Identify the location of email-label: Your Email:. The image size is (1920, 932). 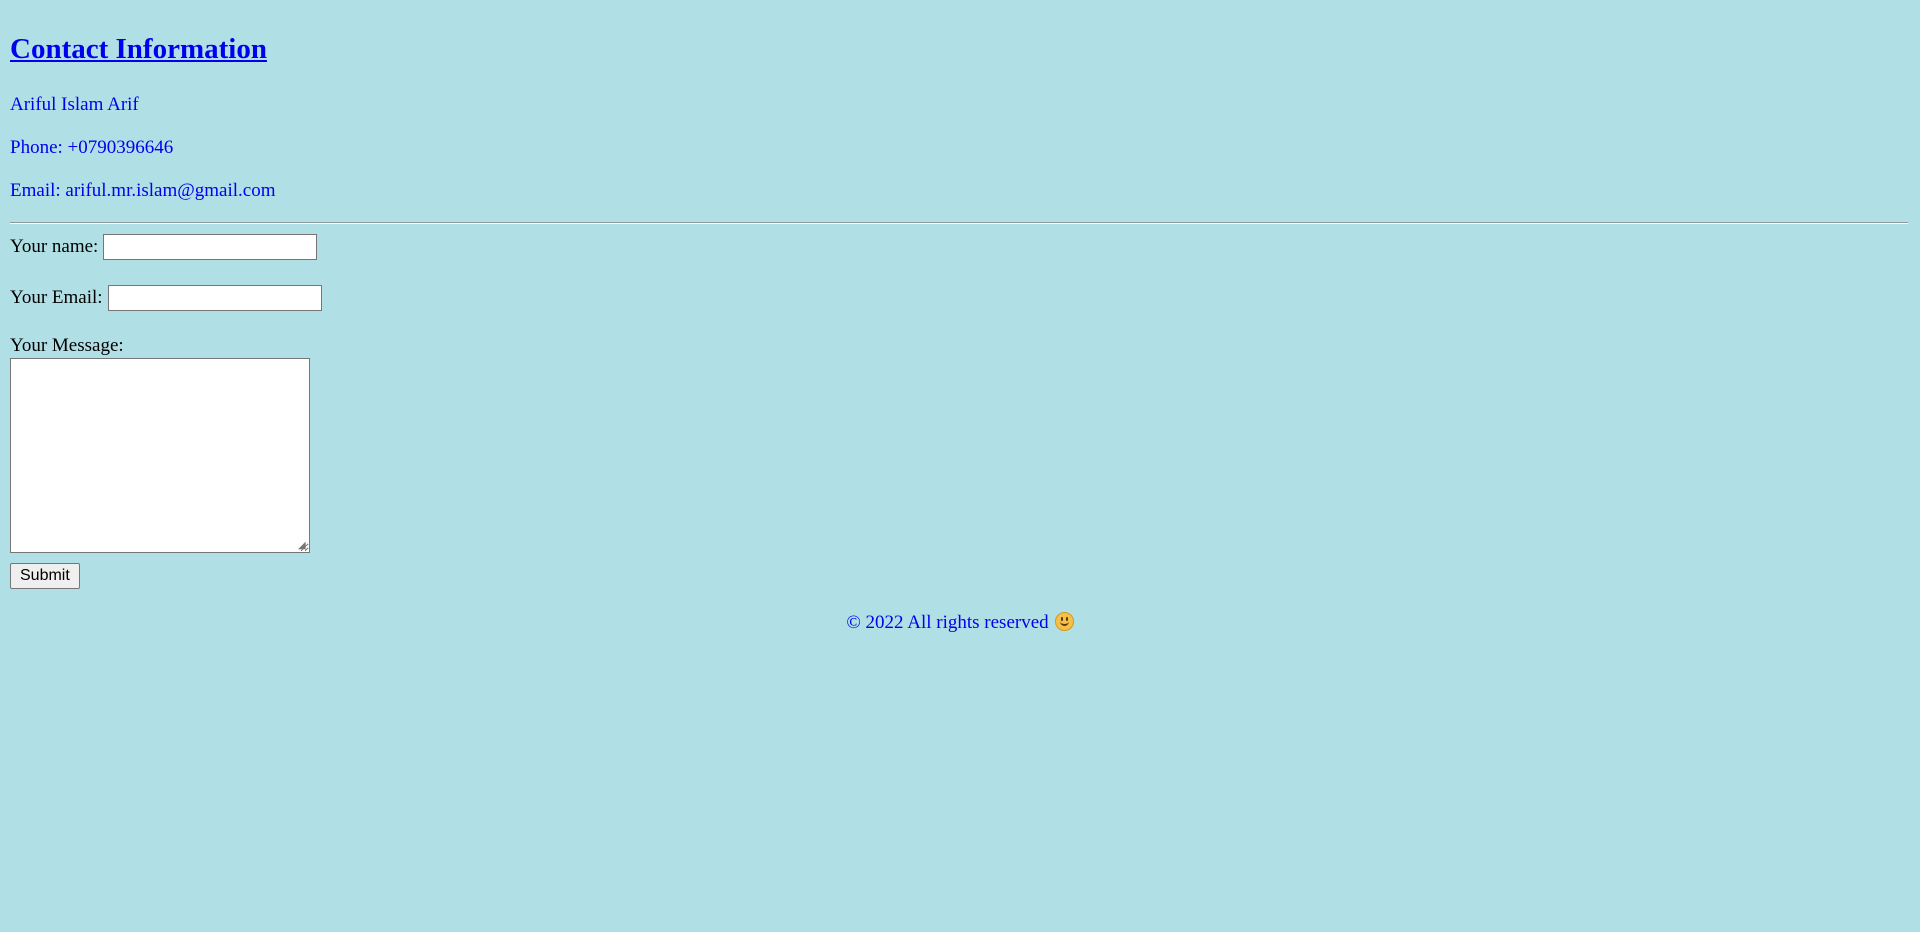
(56, 297).